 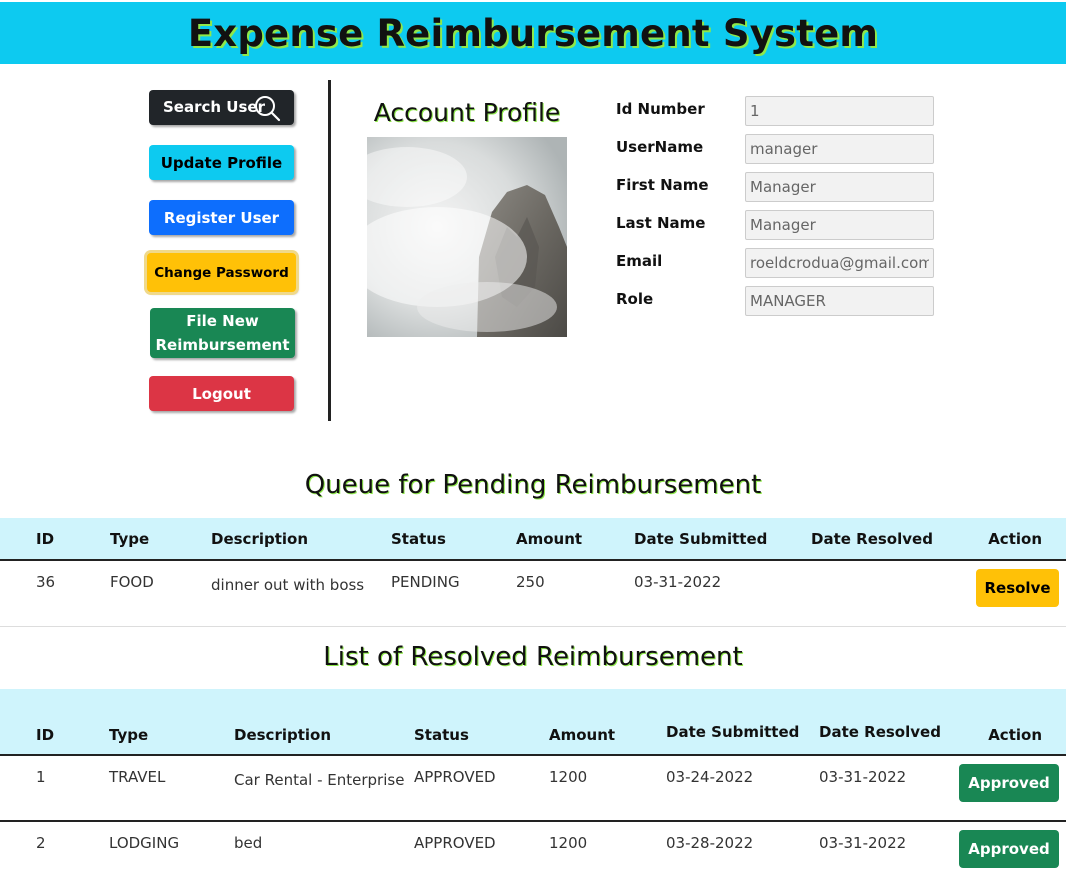 I want to click on cell-type: LODGING, so click(x=171, y=852).